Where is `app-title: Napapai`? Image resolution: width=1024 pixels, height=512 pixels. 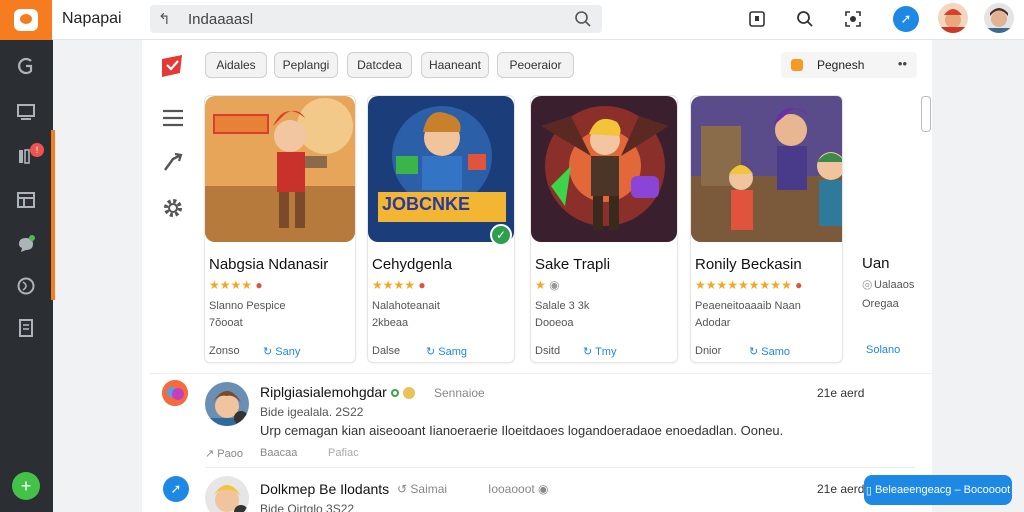
app-title: Napapai is located at coordinates (92, 18).